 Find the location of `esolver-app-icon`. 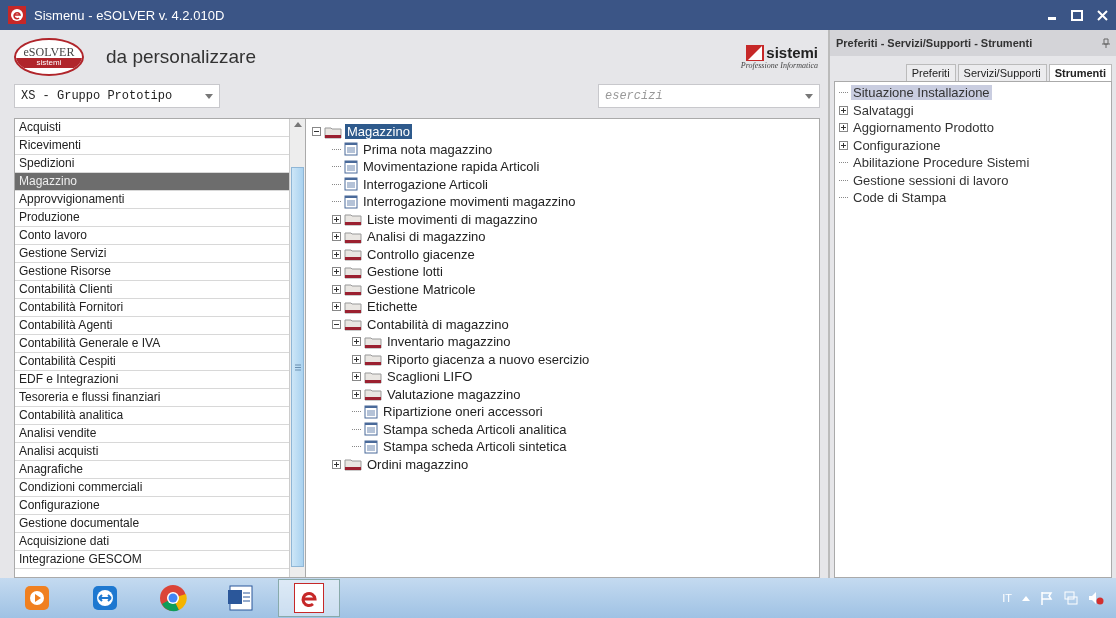

esolver-app-icon is located at coordinates (309, 598).